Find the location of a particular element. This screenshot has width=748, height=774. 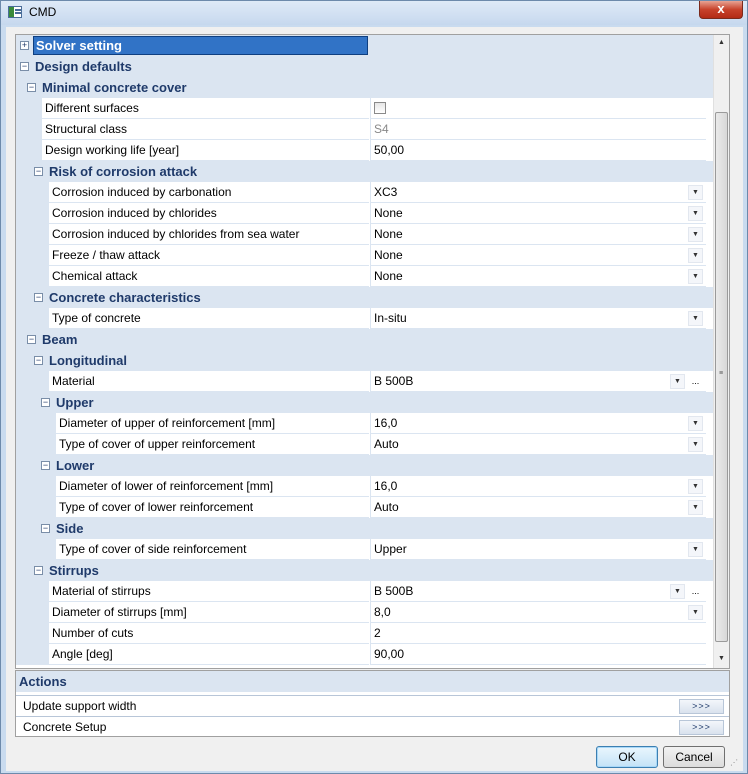

property-value: B 500B is located at coordinates (393, 381).